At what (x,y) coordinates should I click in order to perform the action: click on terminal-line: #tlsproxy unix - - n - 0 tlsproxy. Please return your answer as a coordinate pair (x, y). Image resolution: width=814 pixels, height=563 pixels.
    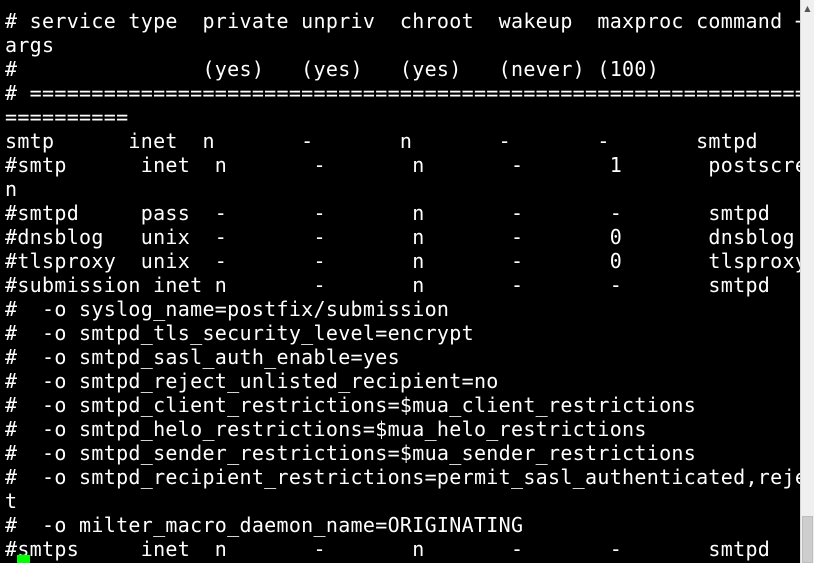
    Looking at the image, I should click on (402, 261).